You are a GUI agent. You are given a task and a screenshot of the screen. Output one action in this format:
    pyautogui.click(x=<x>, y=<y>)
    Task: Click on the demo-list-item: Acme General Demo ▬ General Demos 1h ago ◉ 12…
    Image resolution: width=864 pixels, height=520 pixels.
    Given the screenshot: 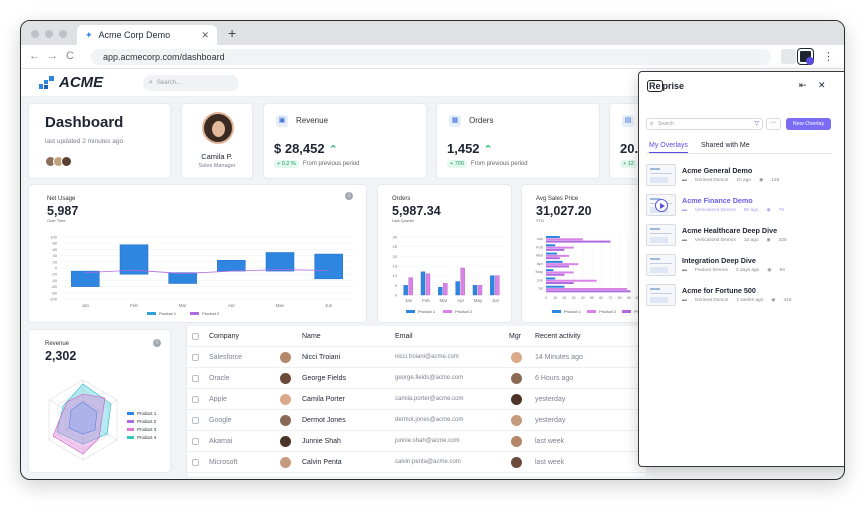 What is the action you would take?
    pyautogui.click(x=741, y=177)
    